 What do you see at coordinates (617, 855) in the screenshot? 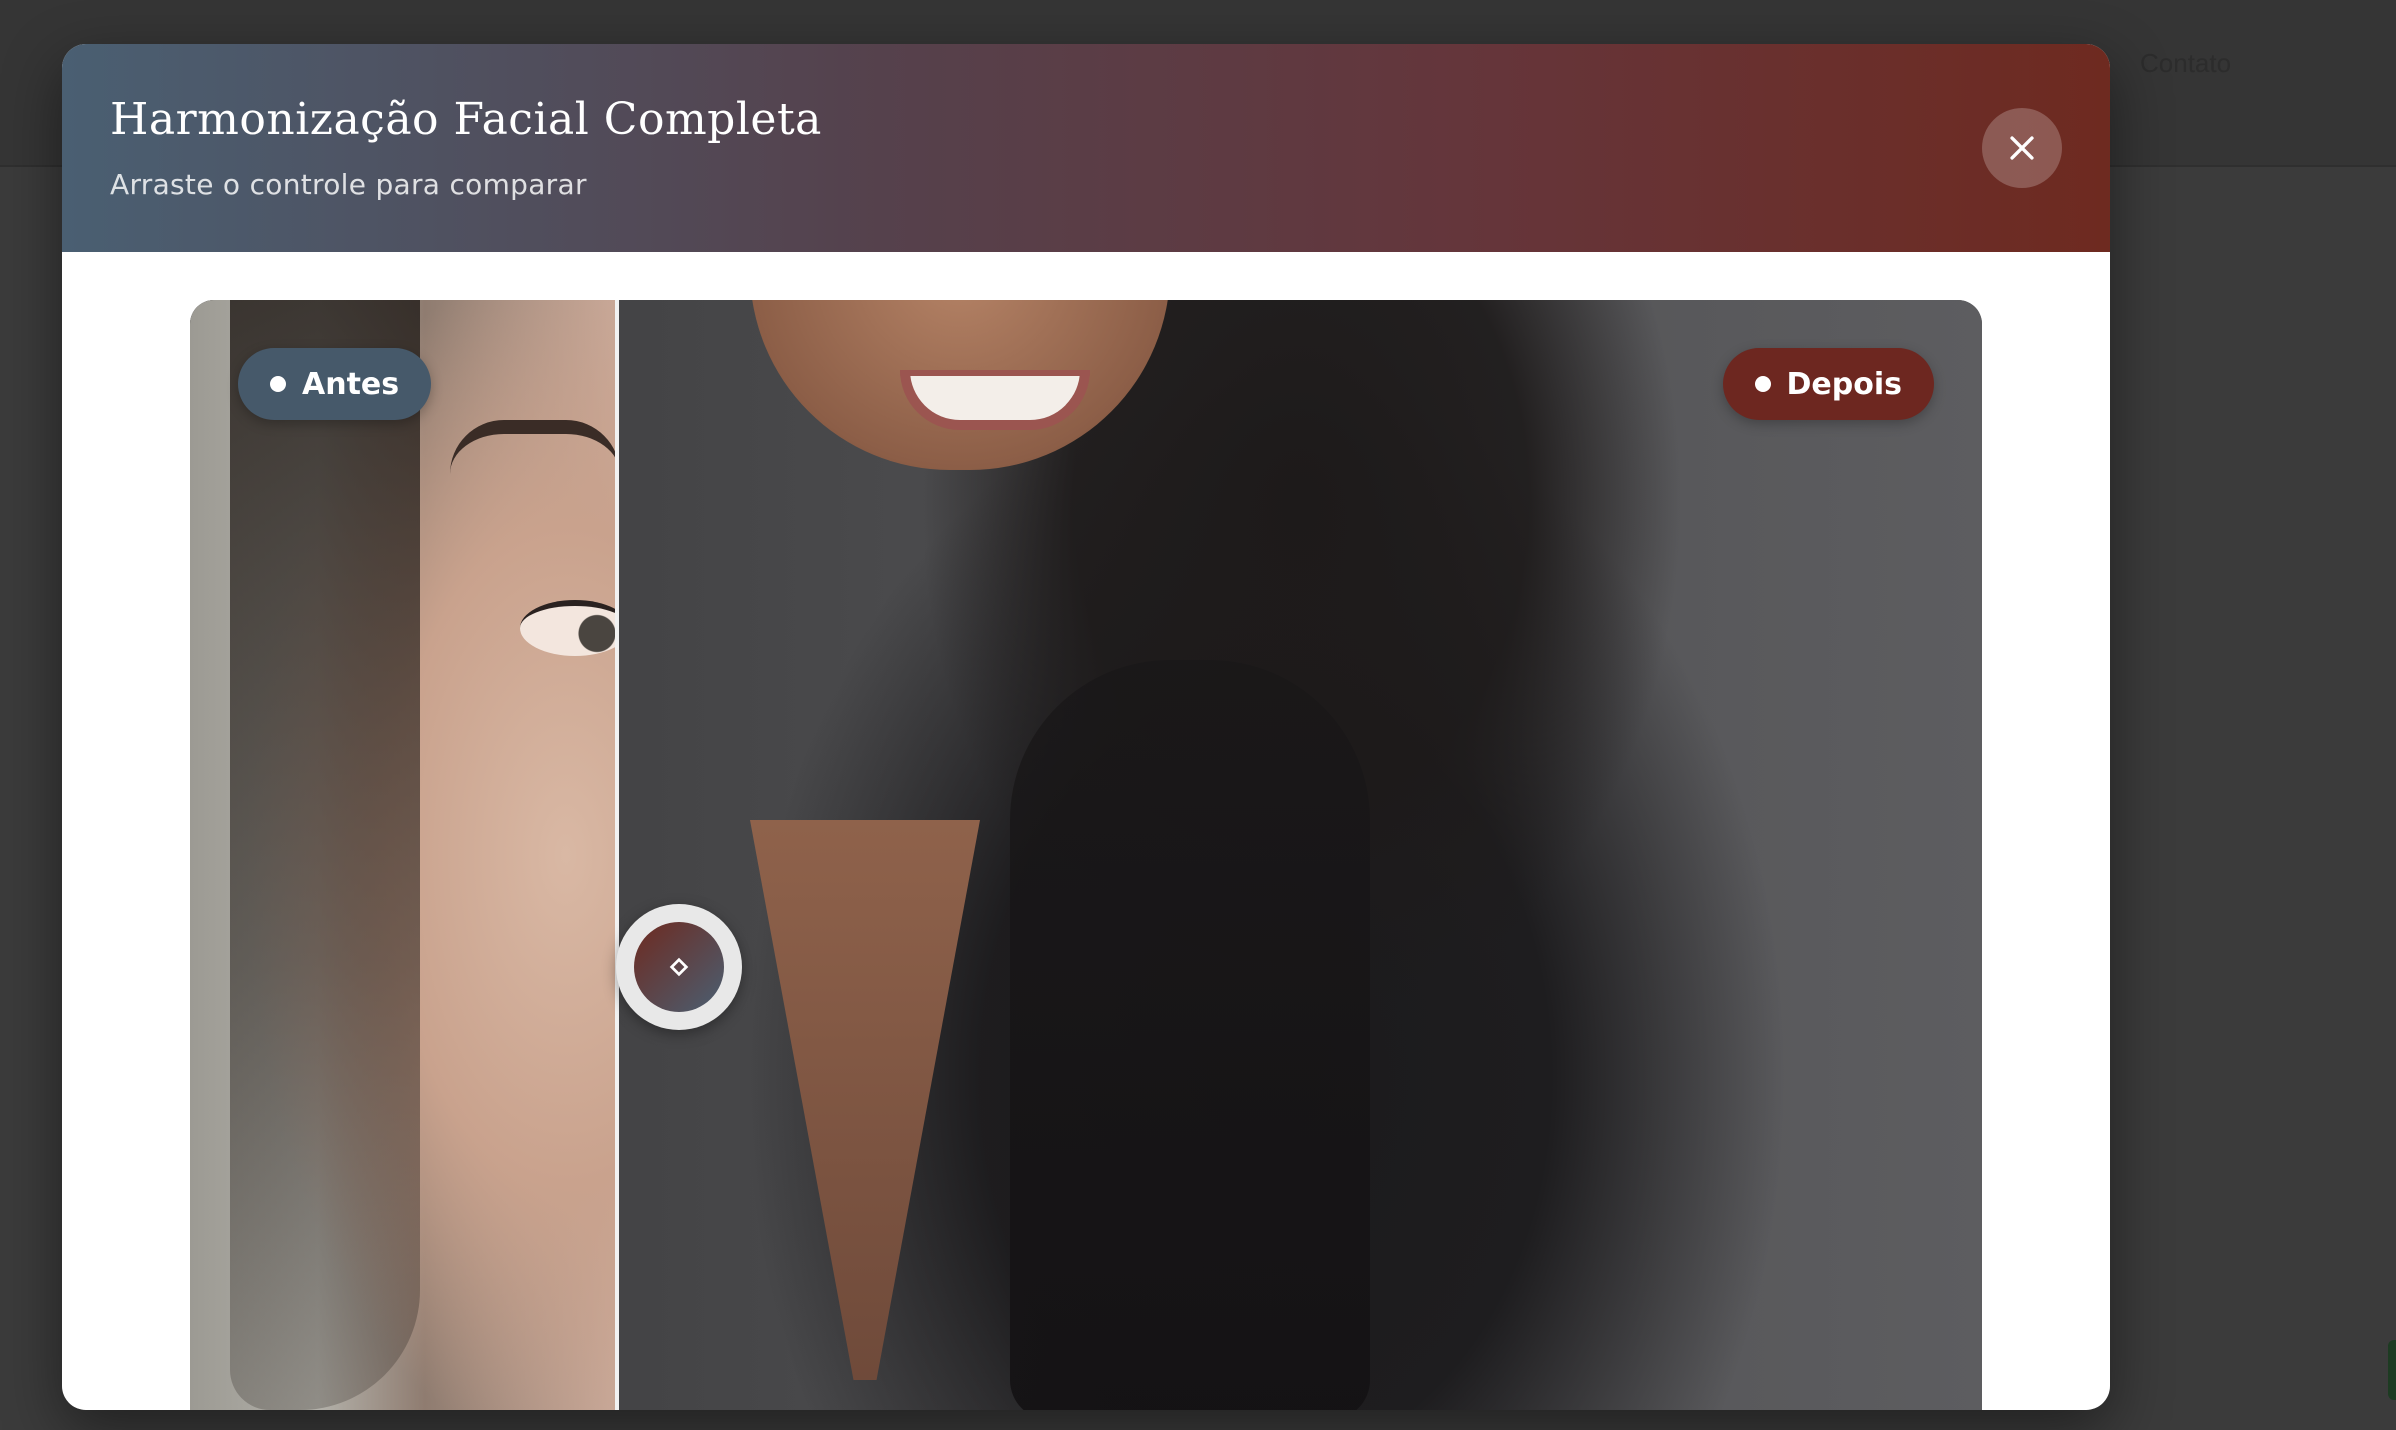
I see `comparison-divider` at bounding box center [617, 855].